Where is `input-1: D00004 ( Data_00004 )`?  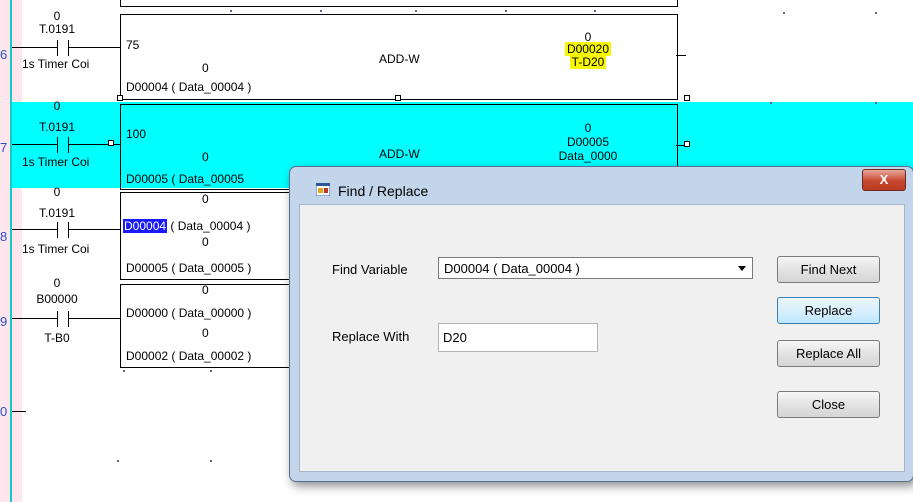
input-1: D00004 ( Data_00004 ) is located at coordinates (186, 226).